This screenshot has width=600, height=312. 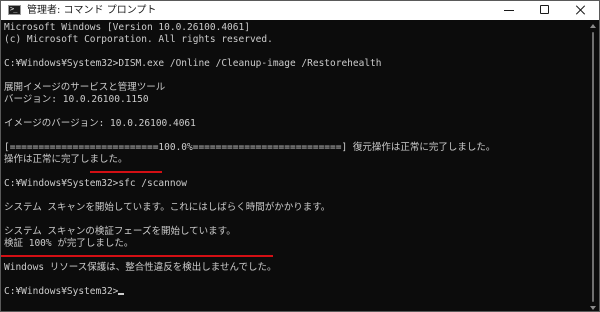 What do you see at coordinates (66, 159) in the screenshot?
I see `console-line: 操作は正常に完了しました。` at bounding box center [66, 159].